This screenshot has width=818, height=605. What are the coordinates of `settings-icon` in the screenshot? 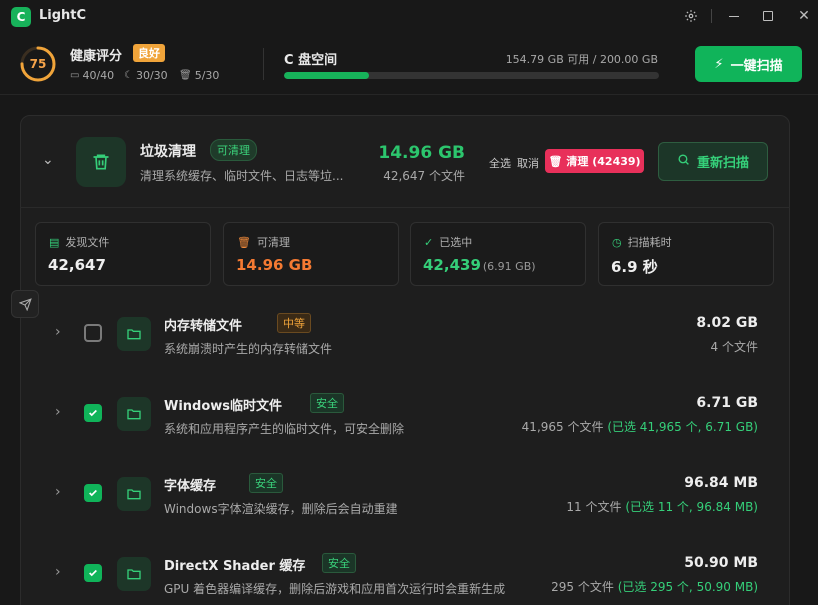 It's located at (691, 16).